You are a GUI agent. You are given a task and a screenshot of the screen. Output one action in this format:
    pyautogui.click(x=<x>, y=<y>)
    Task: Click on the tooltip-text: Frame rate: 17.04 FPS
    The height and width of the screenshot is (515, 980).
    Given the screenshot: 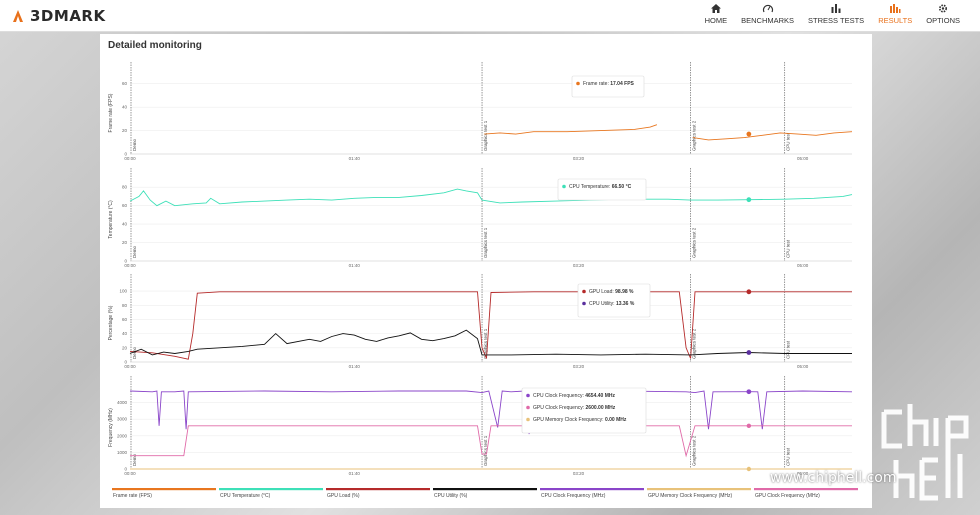 What is the action you would take?
    pyautogui.click(x=609, y=84)
    